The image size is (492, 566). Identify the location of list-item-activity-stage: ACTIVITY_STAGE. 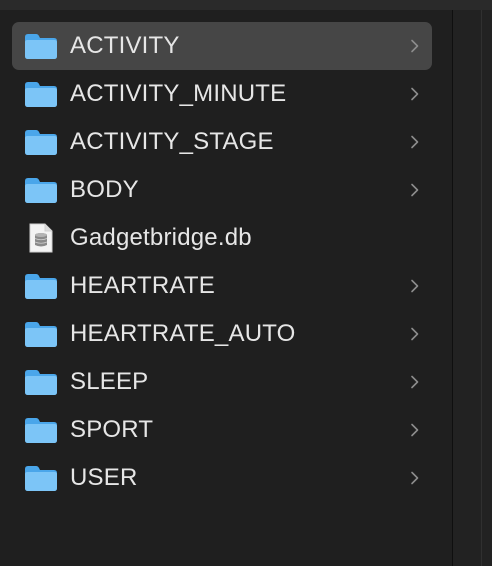
(222, 142).